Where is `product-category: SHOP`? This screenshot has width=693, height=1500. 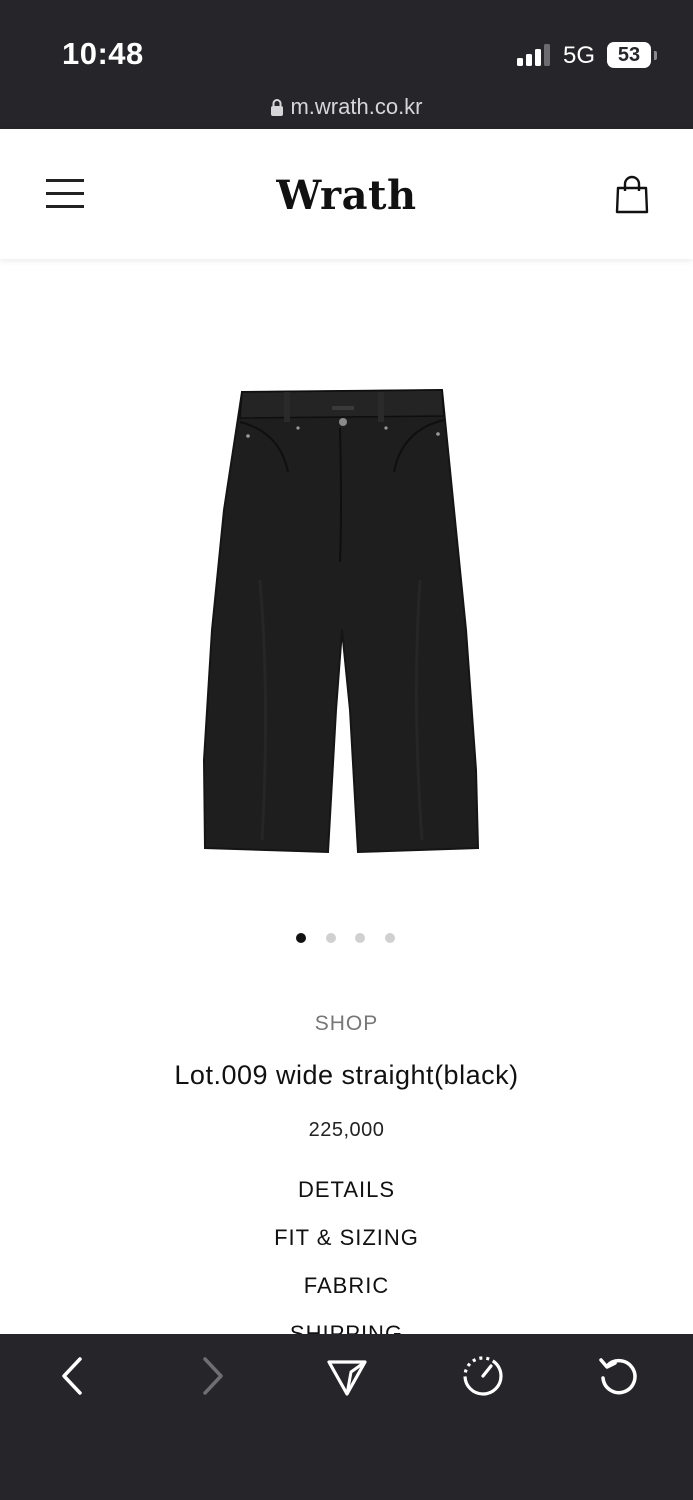
product-category: SHOP is located at coordinates (346, 1024).